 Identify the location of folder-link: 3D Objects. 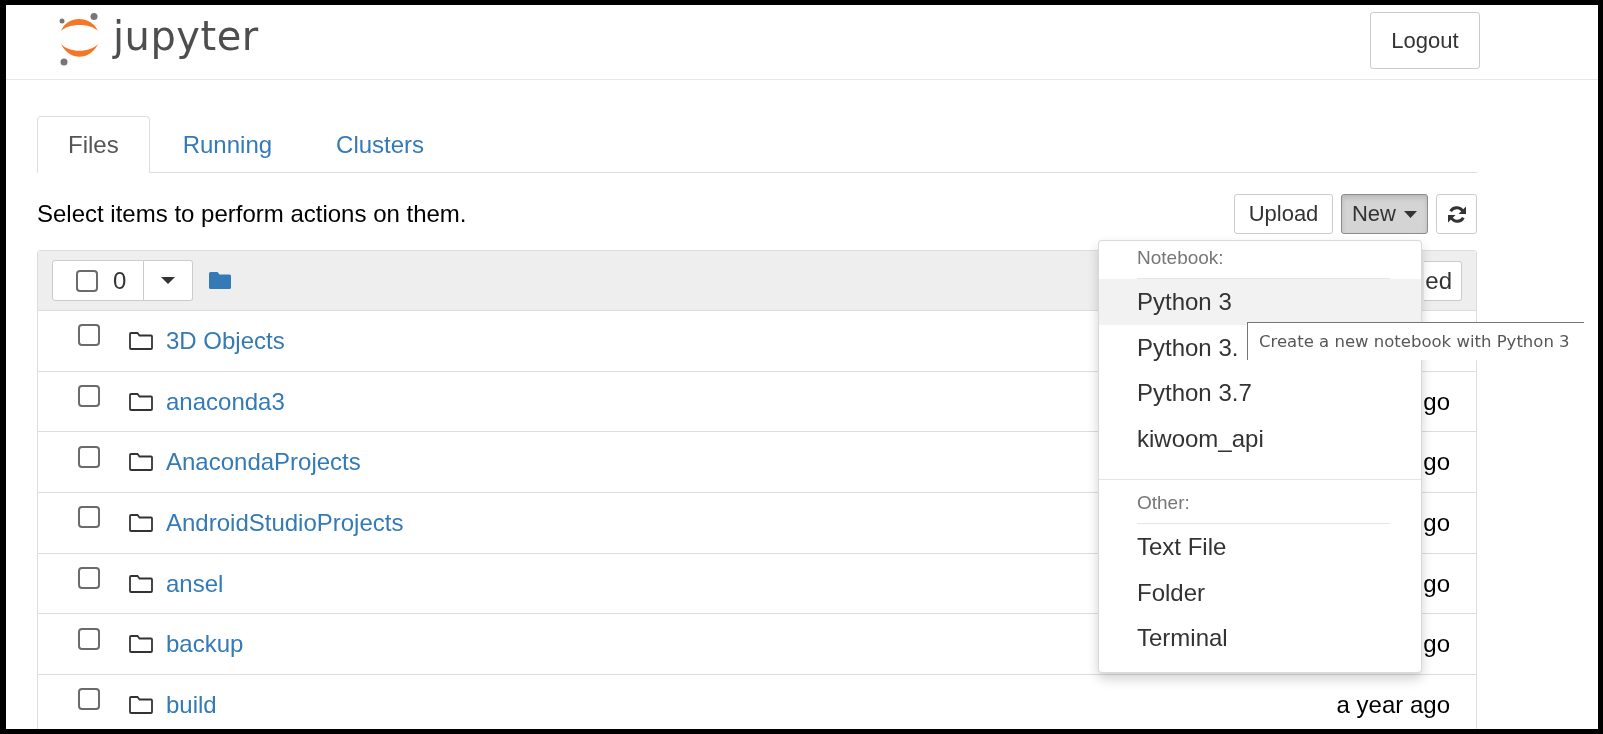
(225, 340).